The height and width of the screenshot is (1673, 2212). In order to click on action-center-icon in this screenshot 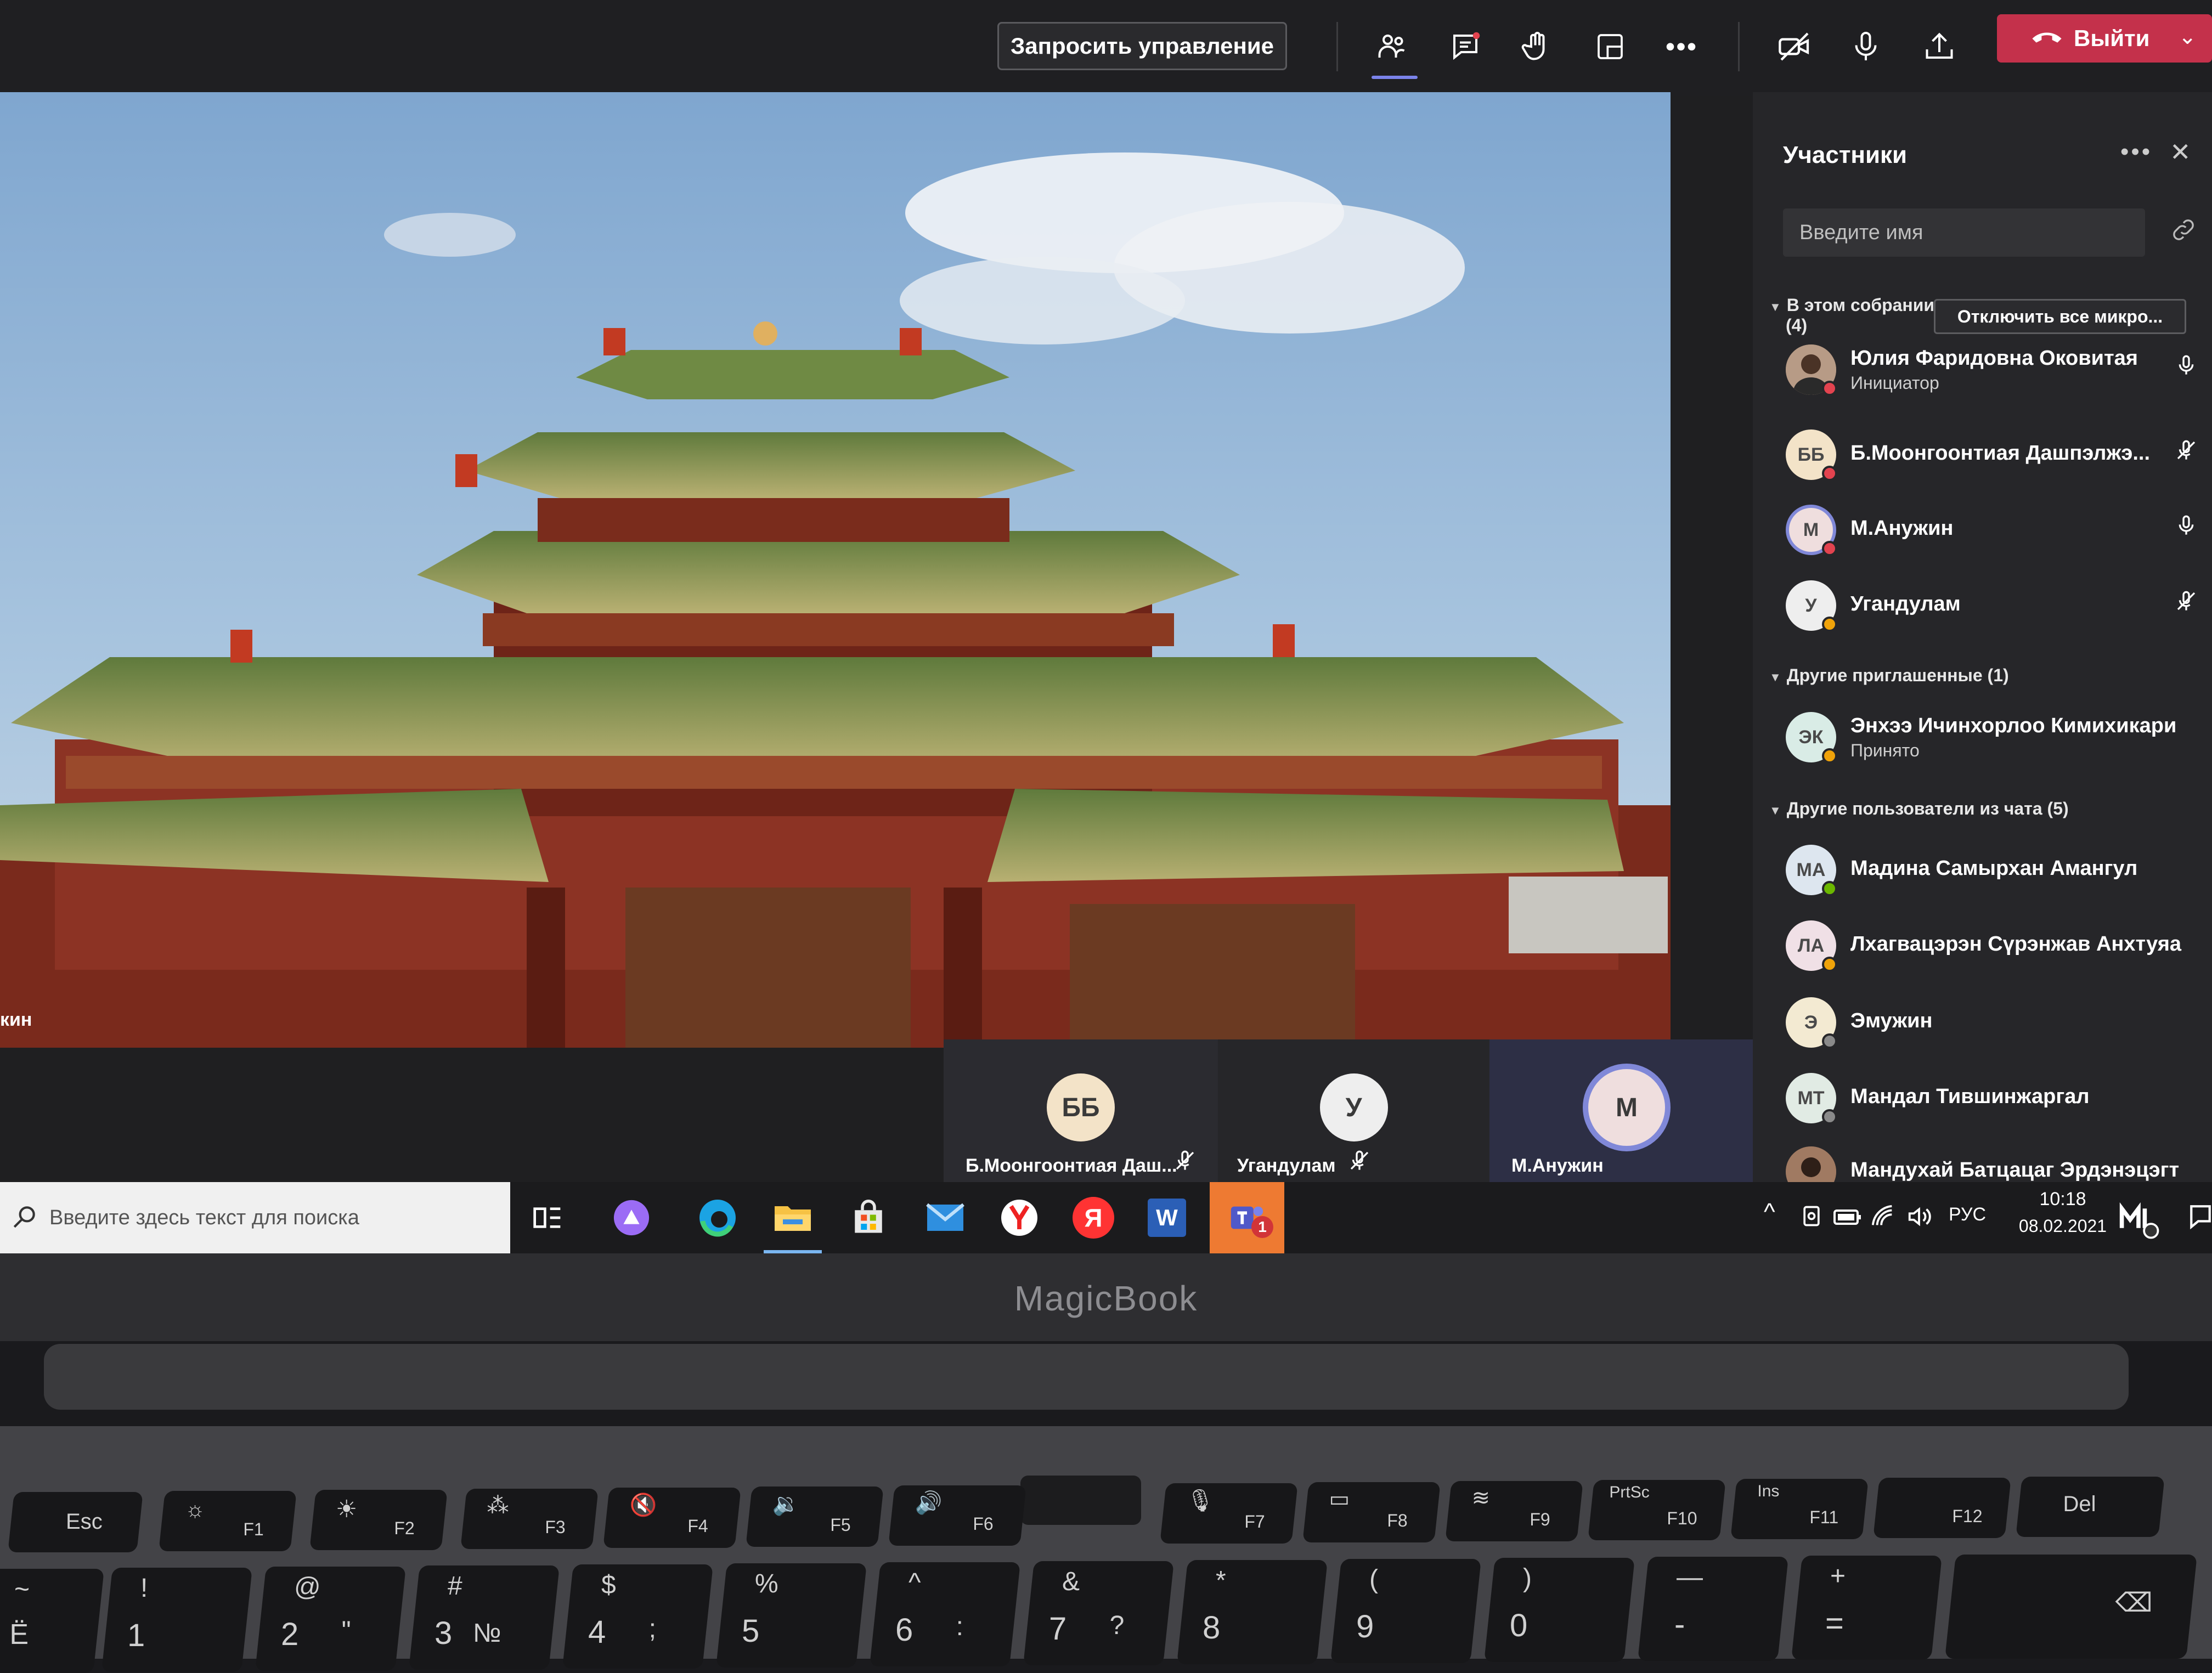, I will do `click(2200, 1218)`.